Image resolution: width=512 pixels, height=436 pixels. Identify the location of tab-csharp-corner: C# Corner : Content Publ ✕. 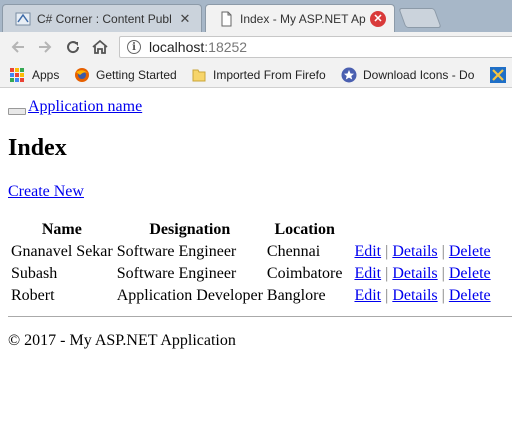
(102, 18).